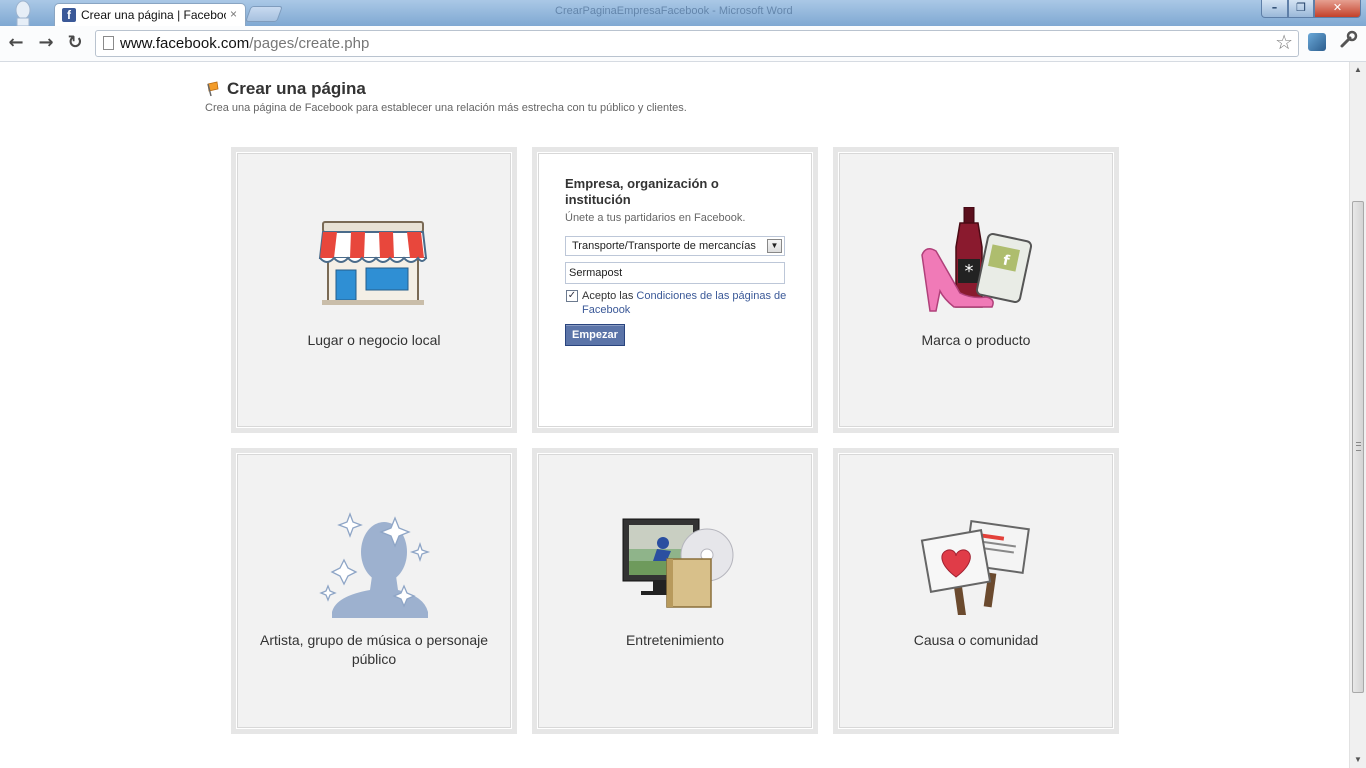  I want to click on category-card-entertainment: Entretenimiento, so click(675, 591).